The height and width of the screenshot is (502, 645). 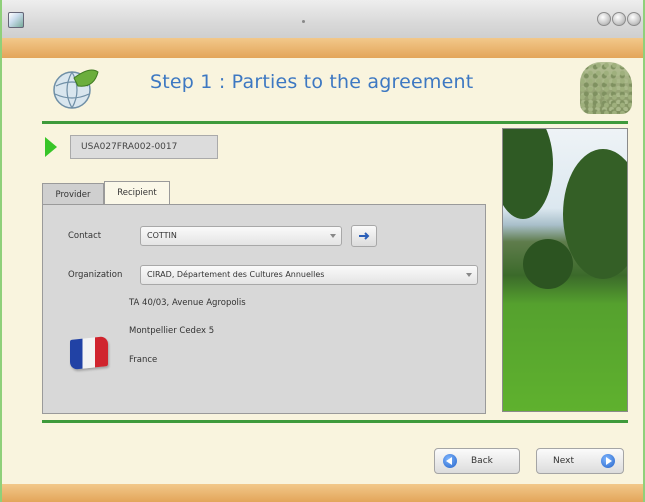 I want to click on france-flag-icon, so click(x=89, y=353).